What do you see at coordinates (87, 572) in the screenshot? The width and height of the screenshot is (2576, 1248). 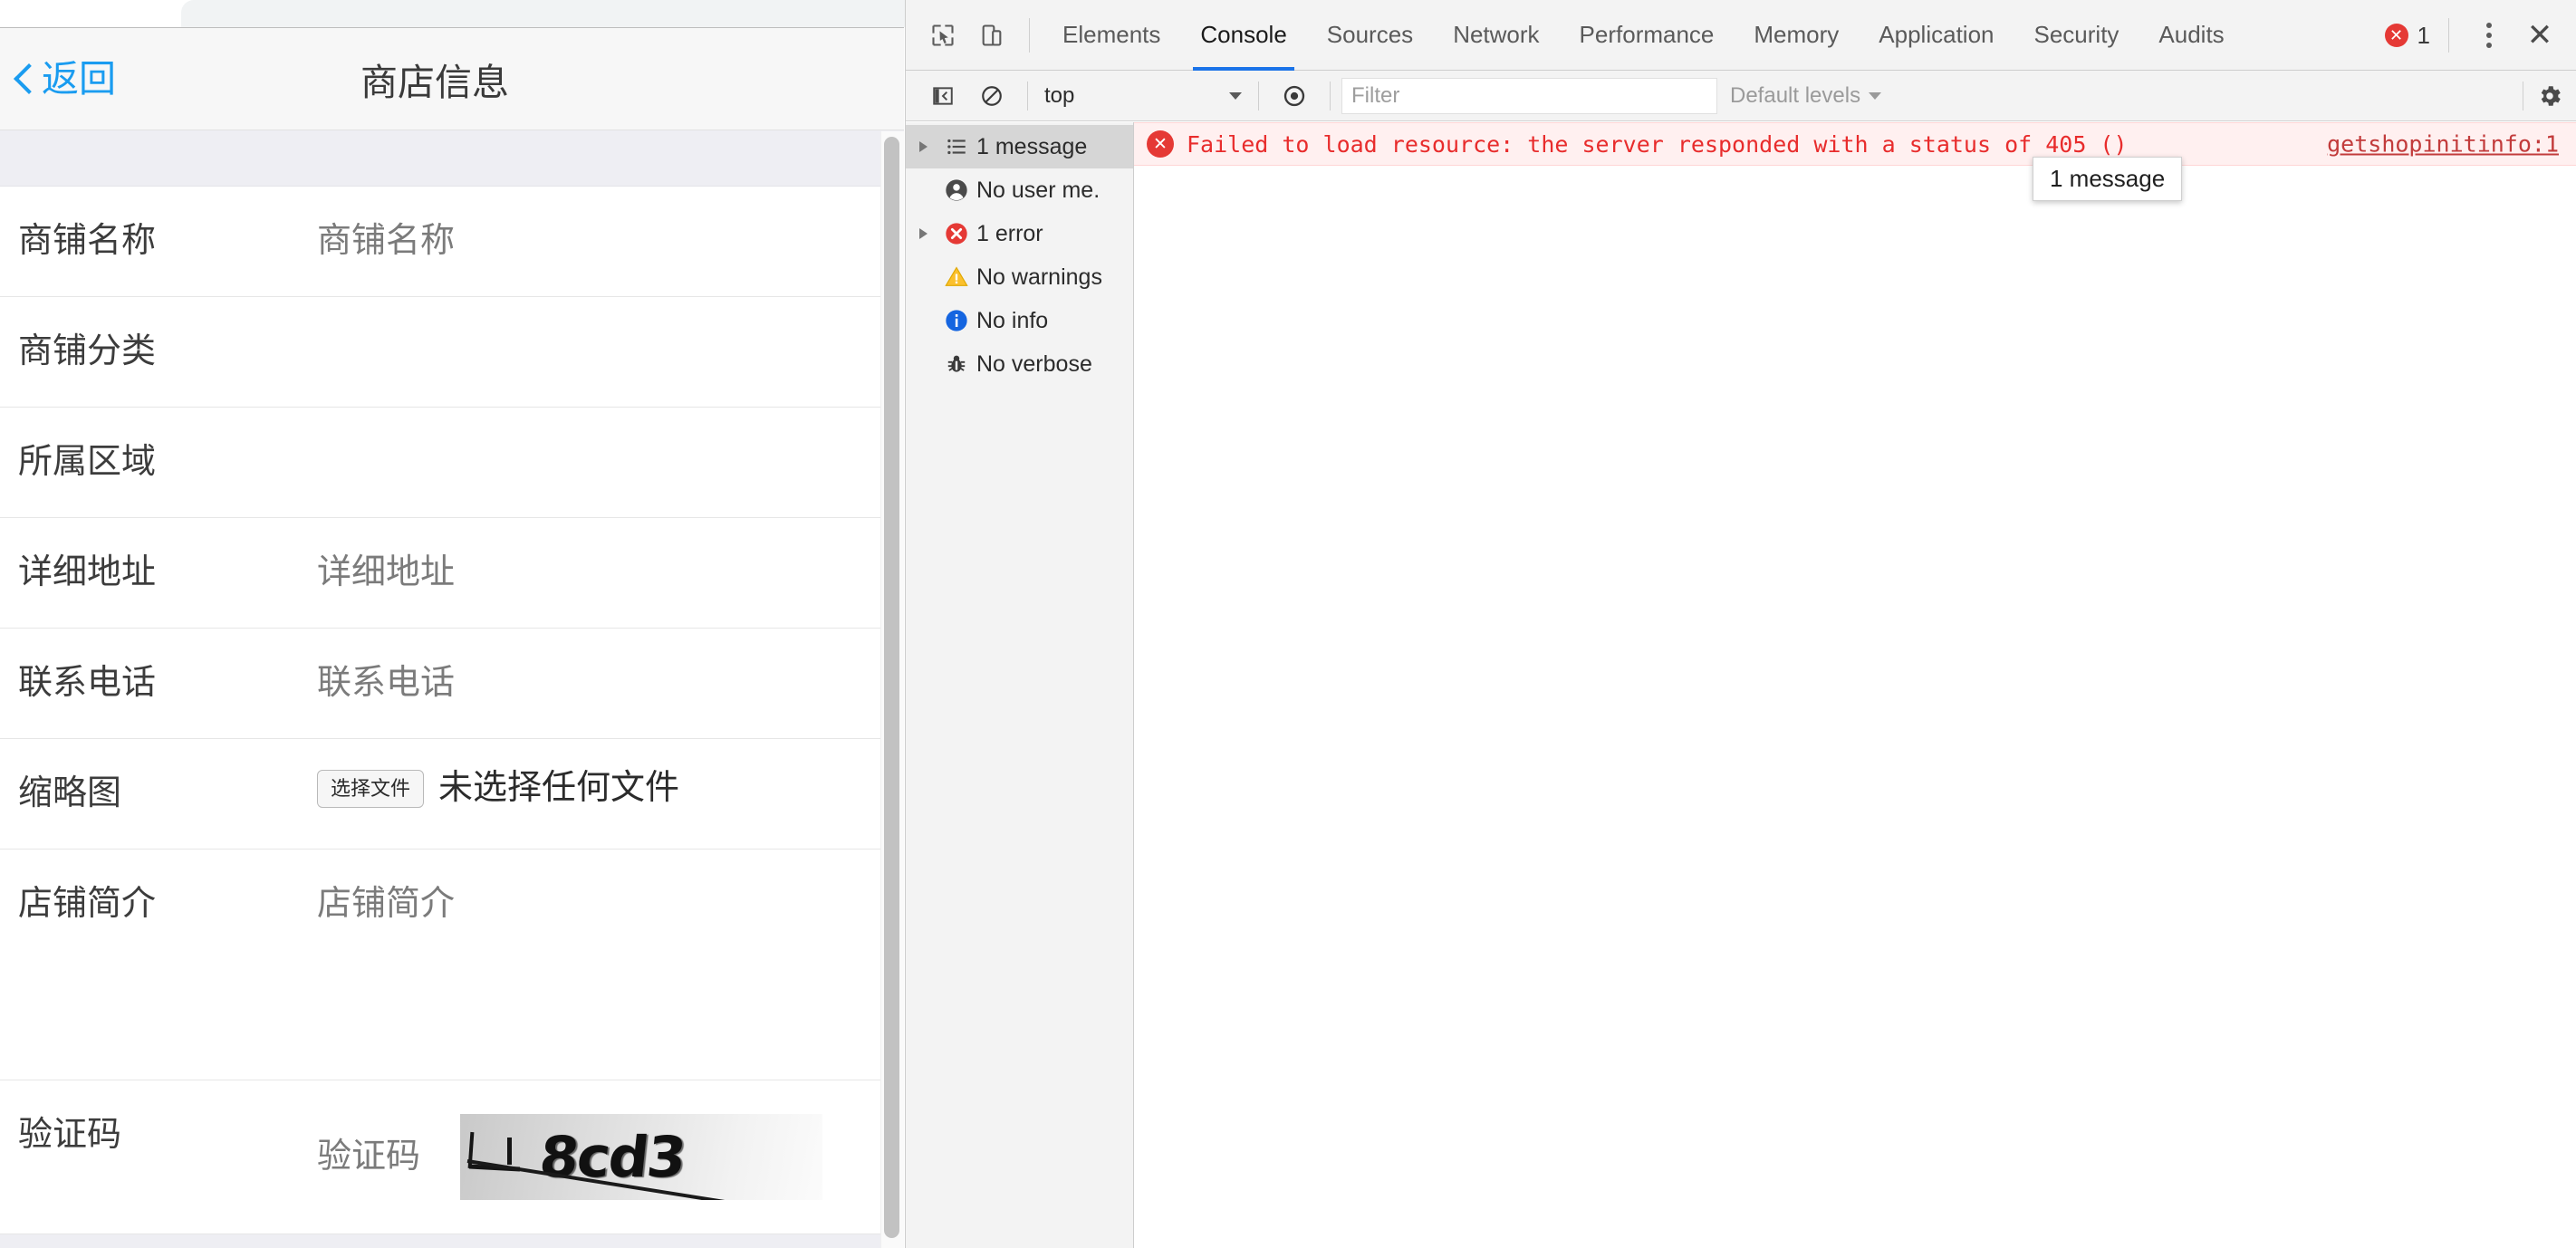 I see `field-label: 详细地址` at bounding box center [87, 572].